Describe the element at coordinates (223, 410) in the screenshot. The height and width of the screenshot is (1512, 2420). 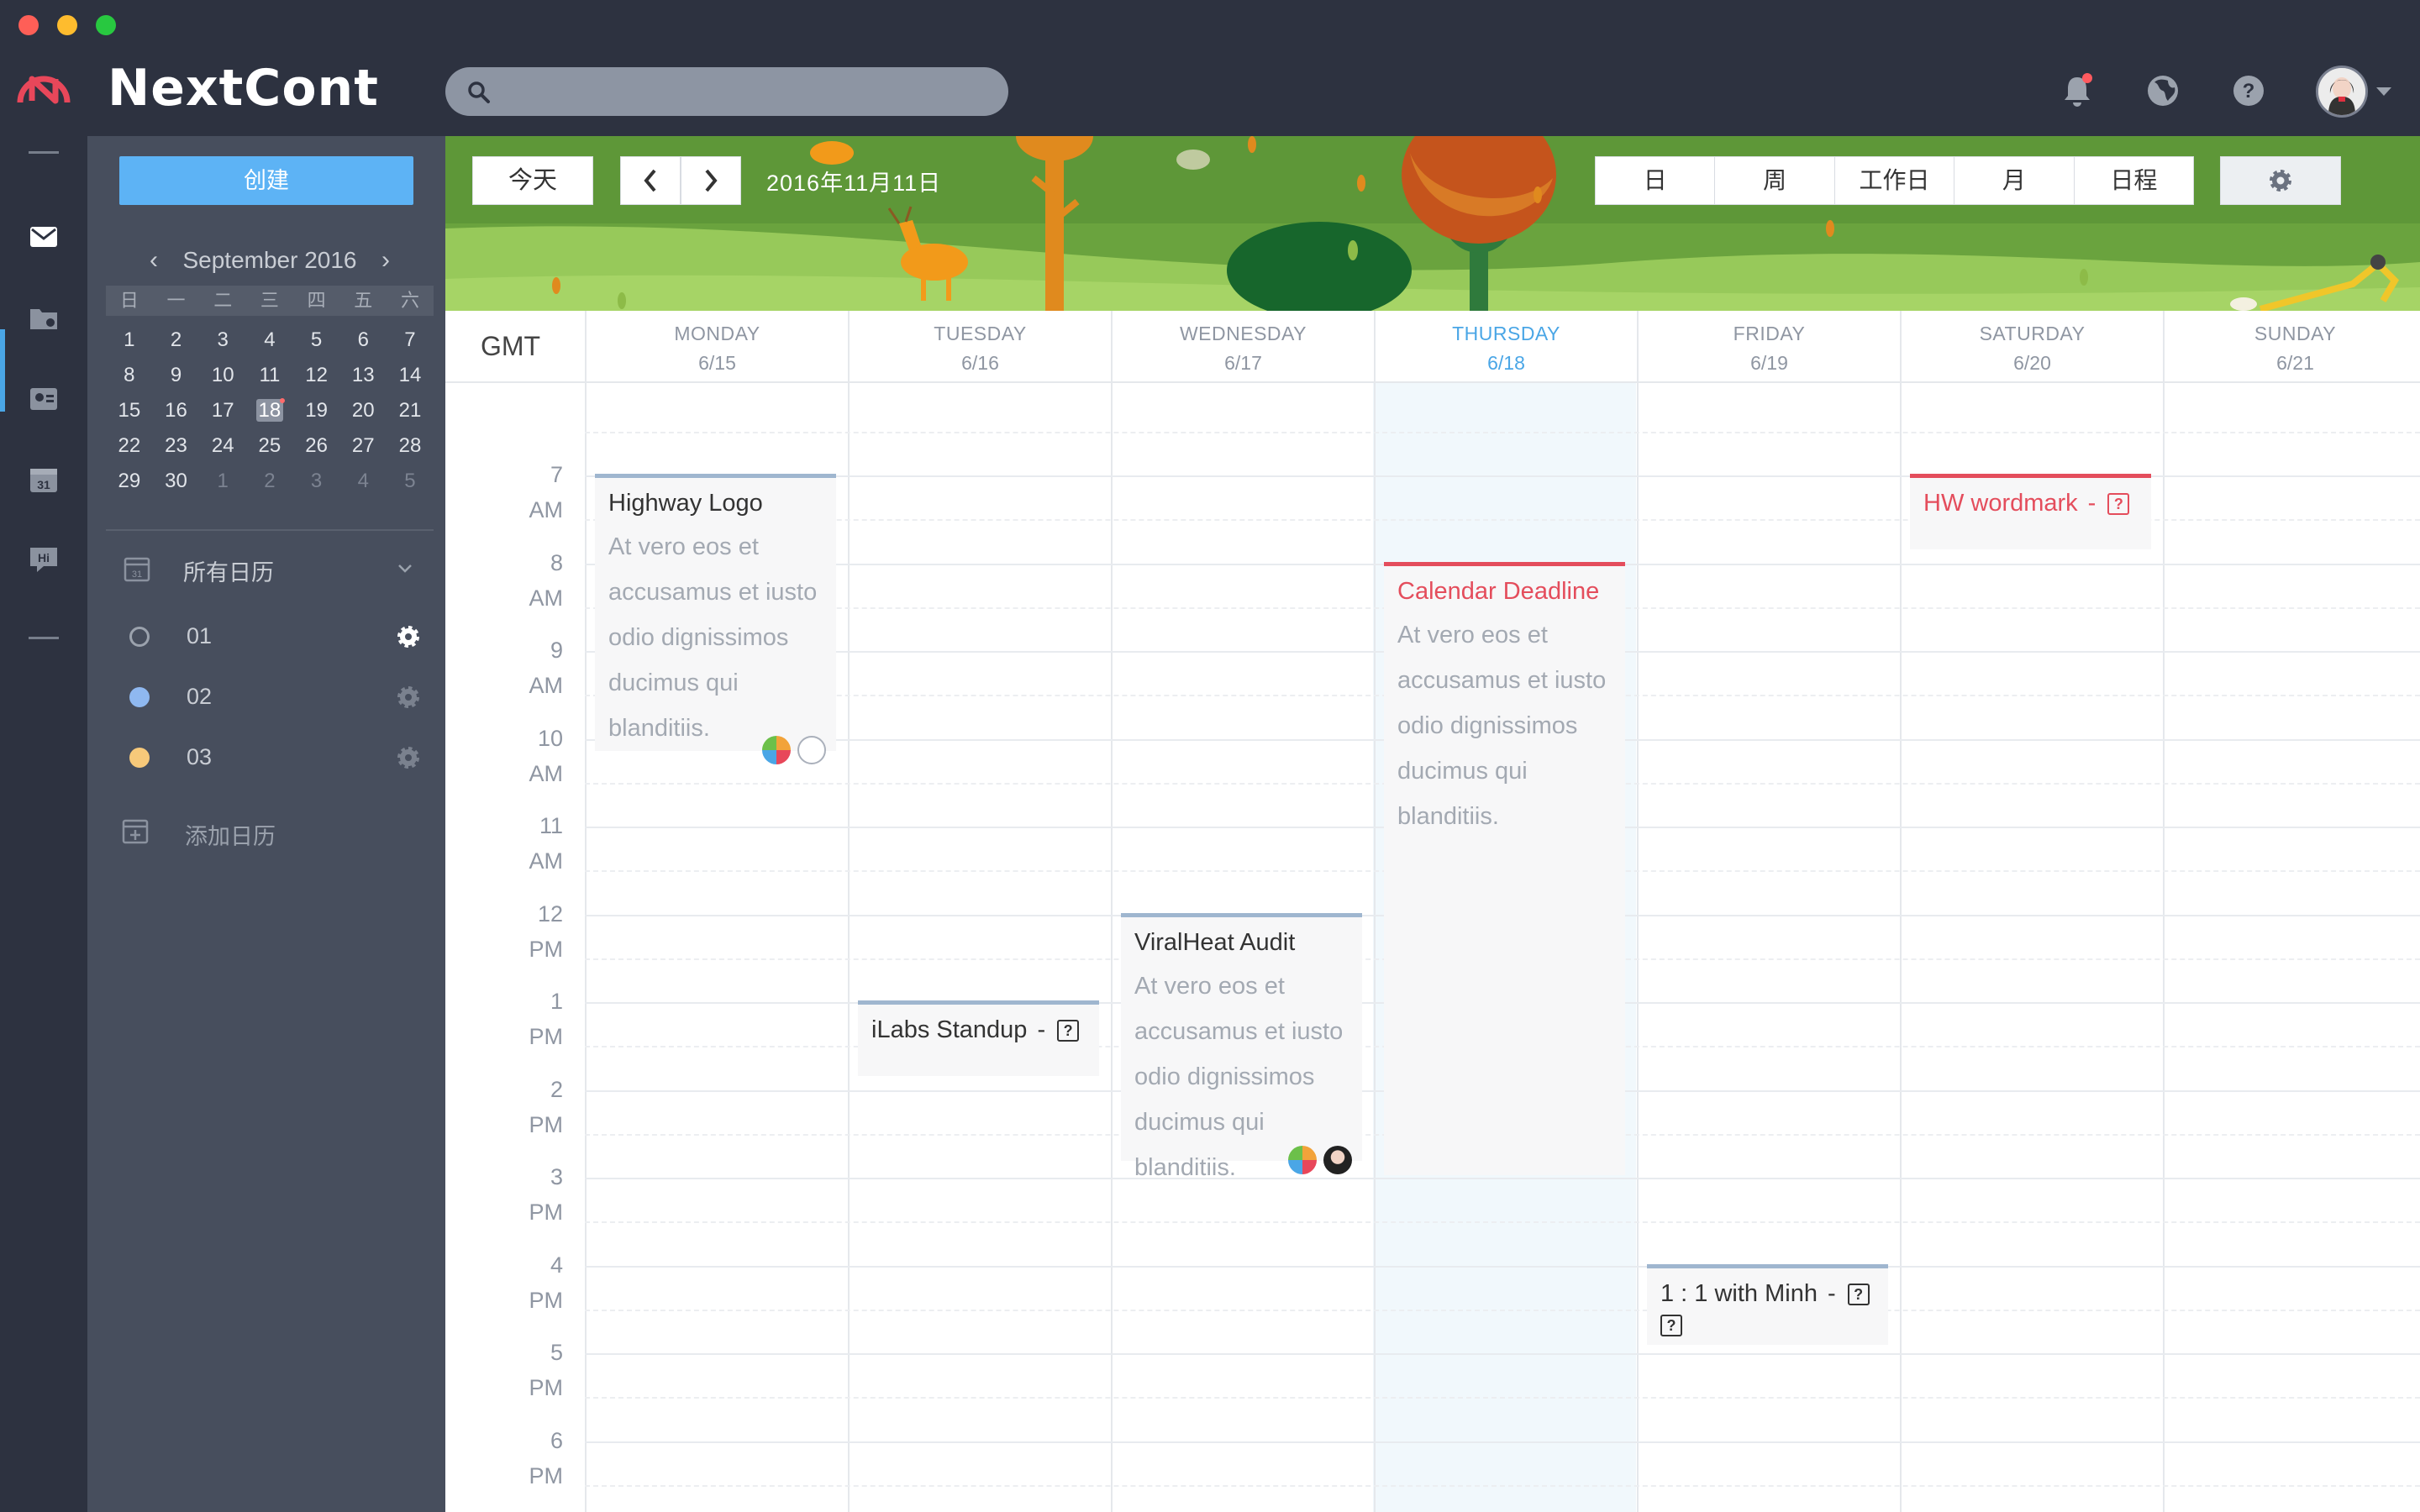
I see `mini-calendar-day: 17` at that location.